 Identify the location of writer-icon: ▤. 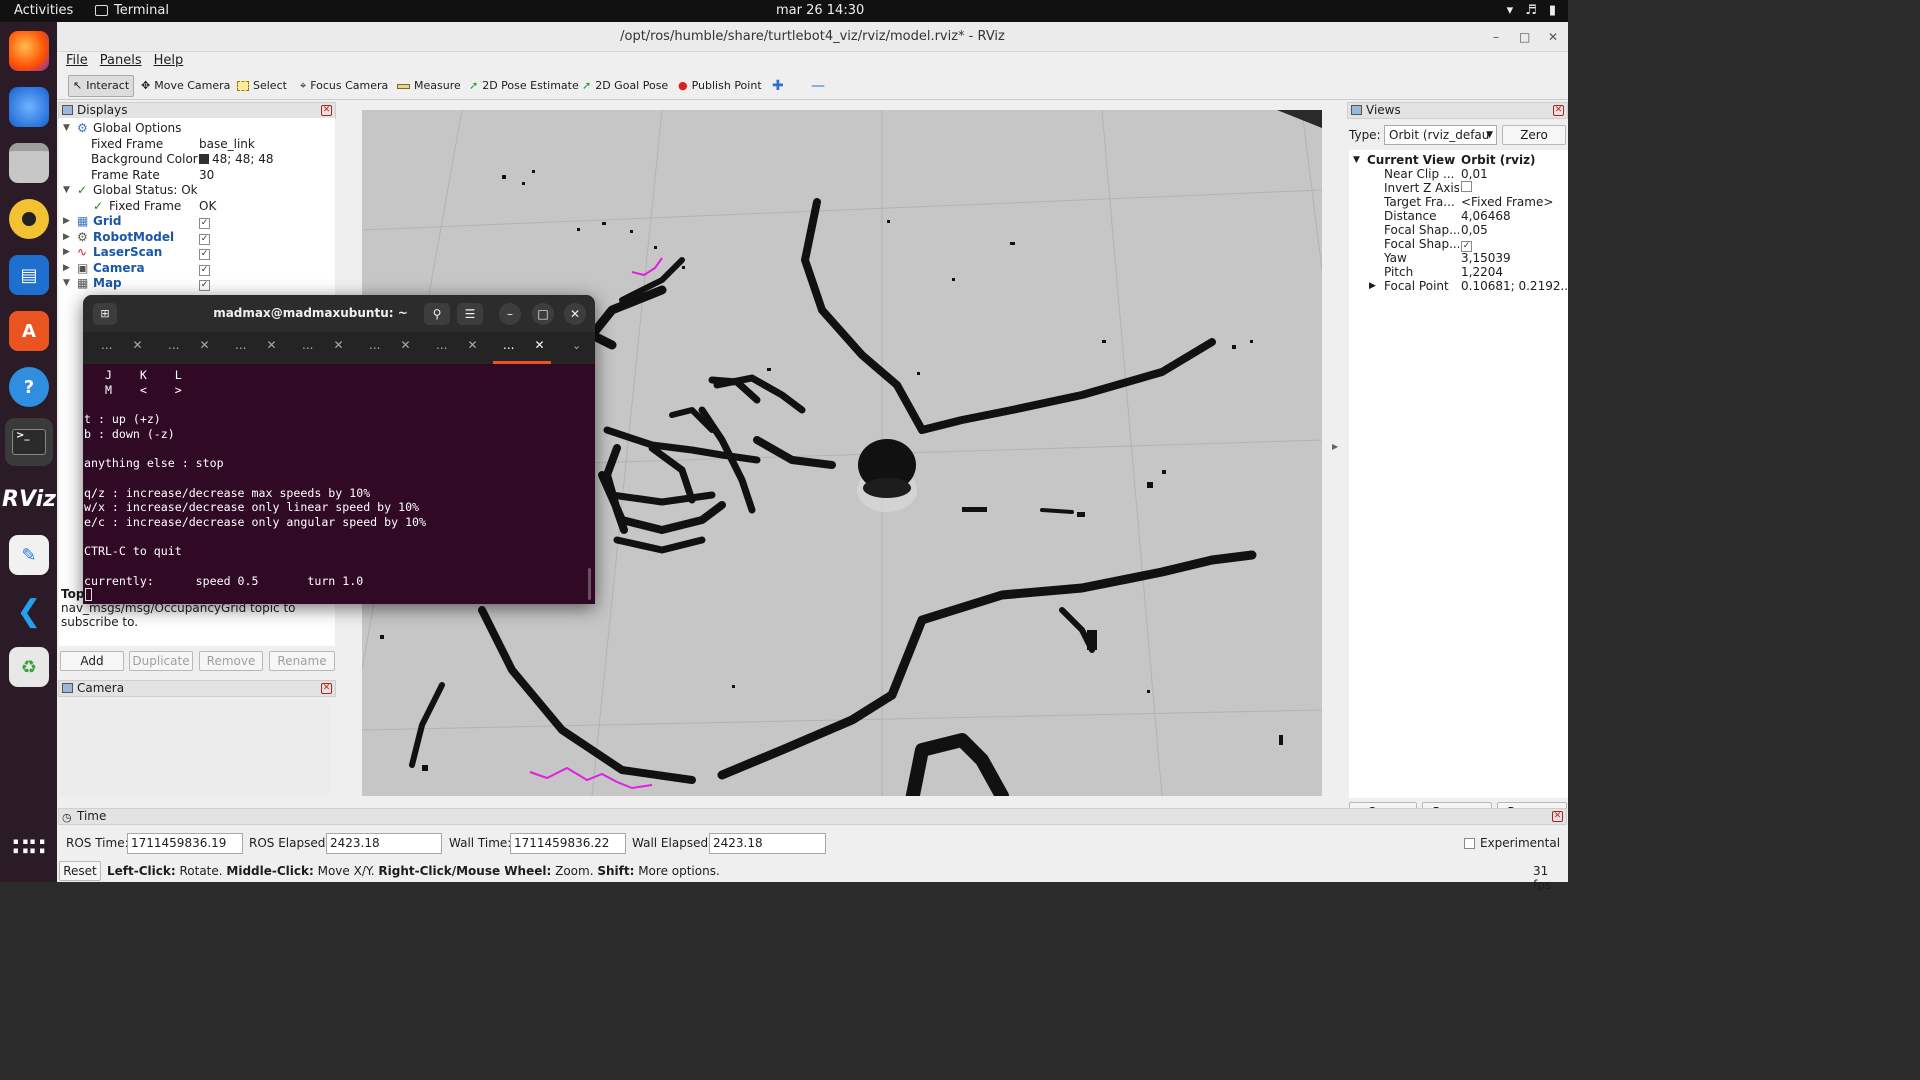
(29, 275).